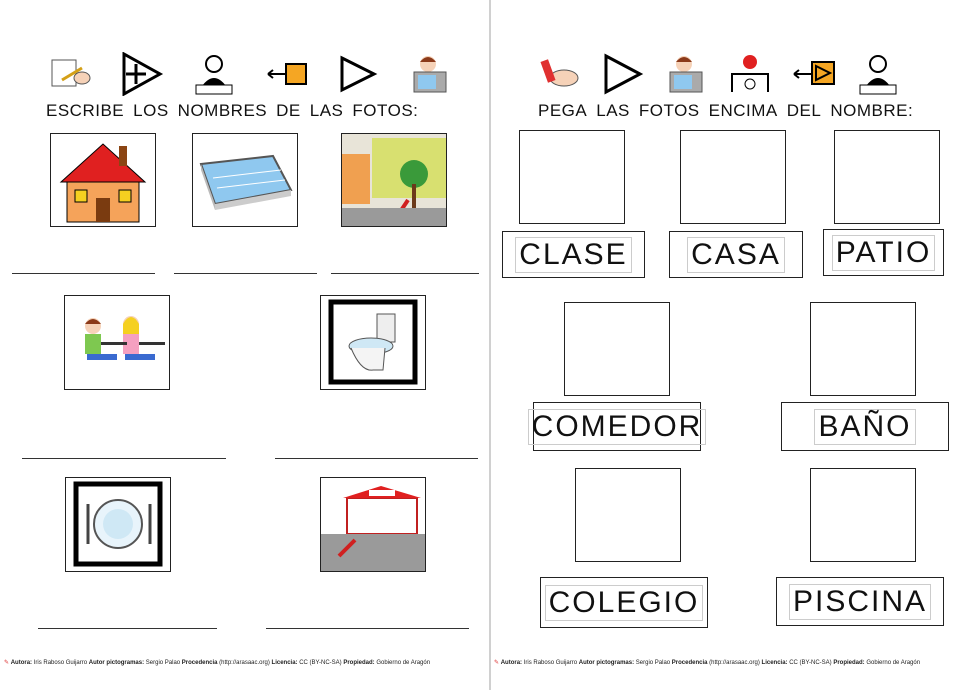 This screenshot has width=979, height=690. I want to click on word: DE, so click(288, 110).